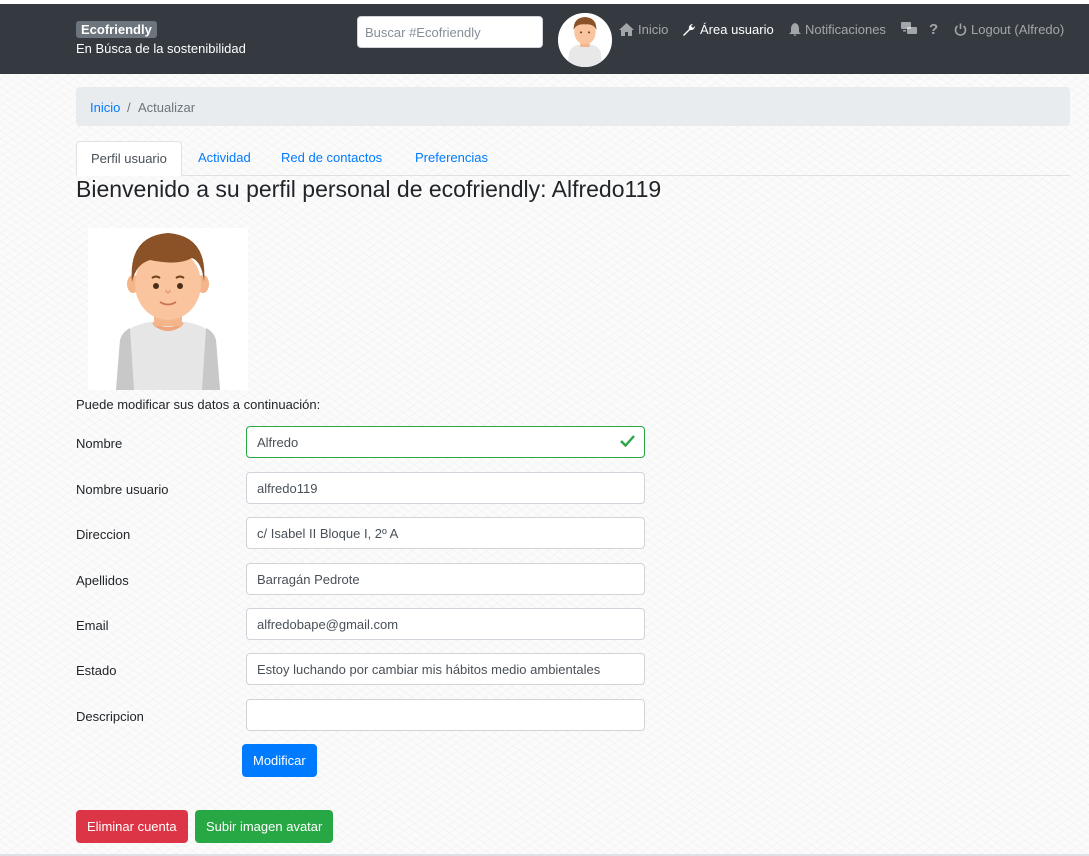 Image resolution: width=1089 pixels, height=856 pixels. Describe the element at coordinates (960, 29) in the screenshot. I see `power-icon` at that location.